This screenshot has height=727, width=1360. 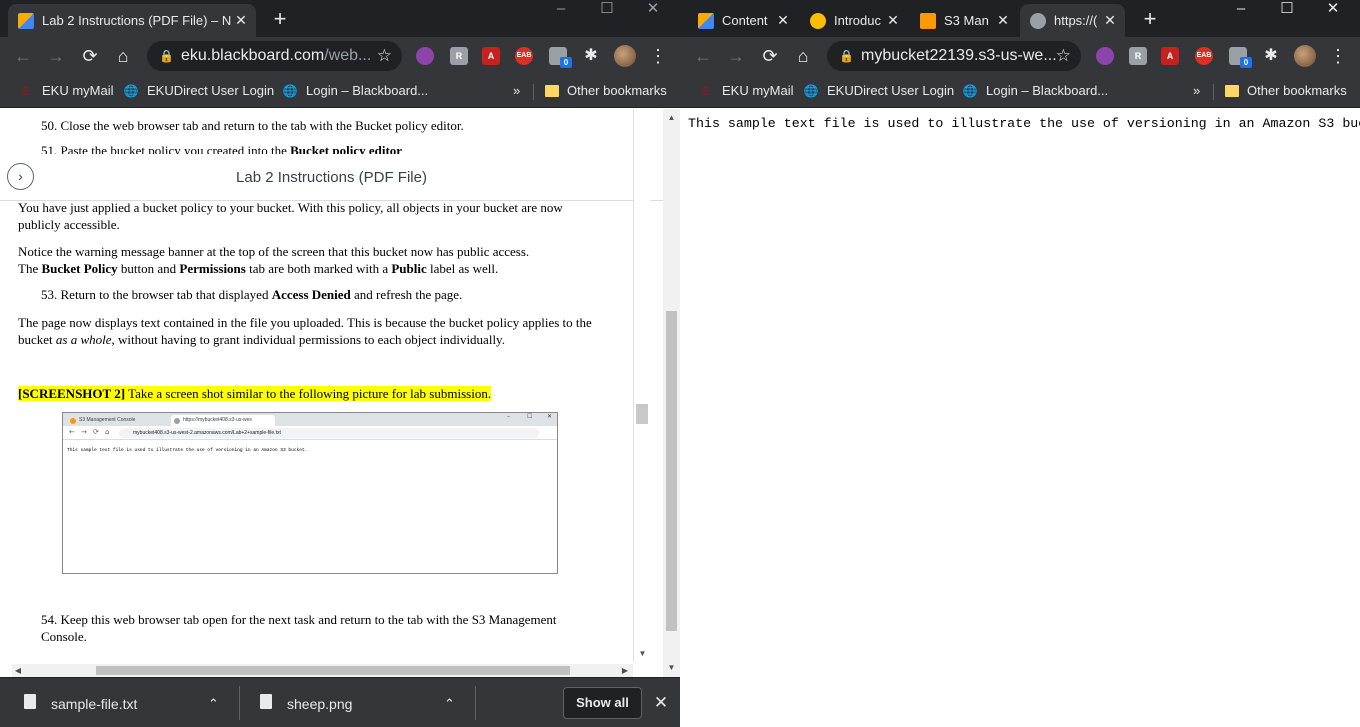 I want to click on address-bar: 🔒 mybucket22139.s3-us-we... ☆, so click(x=954, y=56).